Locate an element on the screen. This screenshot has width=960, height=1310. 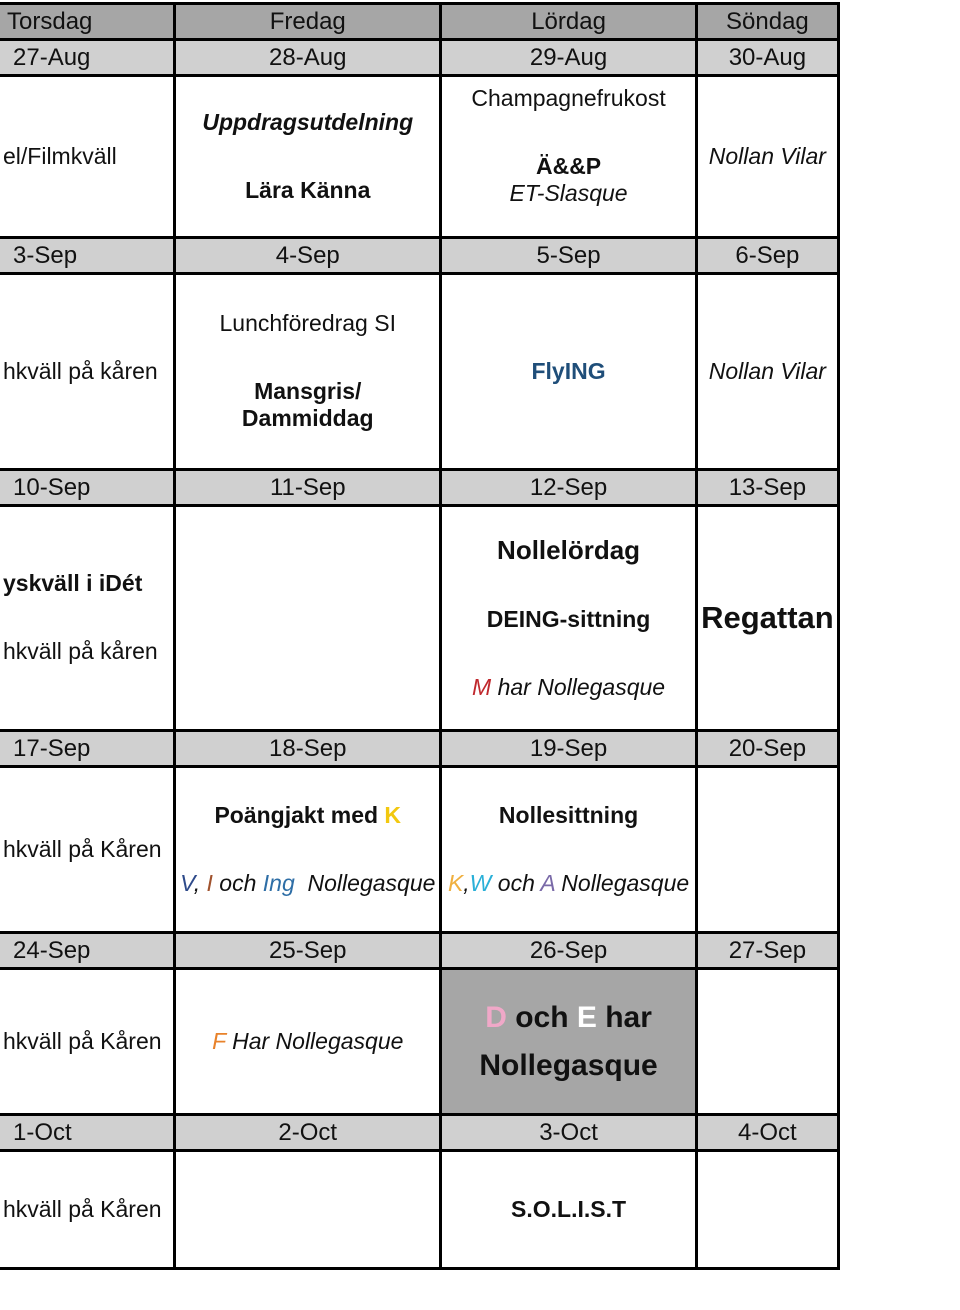
guild-letter-e: E is located at coordinates (586, 1017).